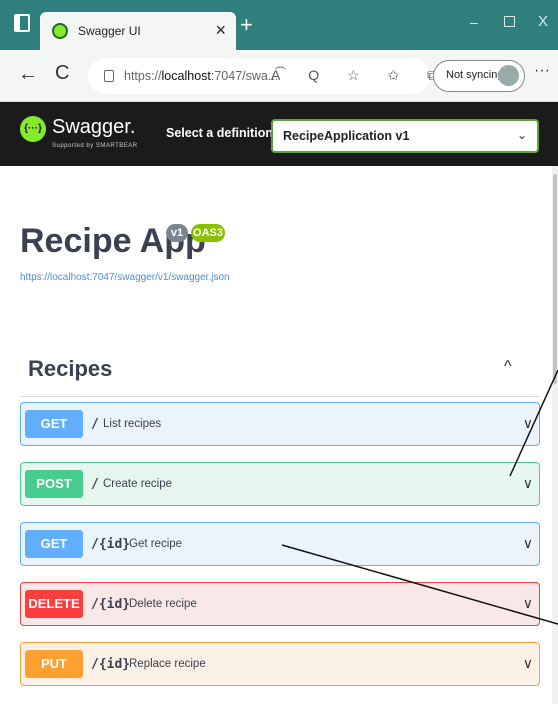 Image resolution: width=558 pixels, height=704 pixels. What do you see at coordinates (280, 424) in the screenshot?
I see `operation-get-list: GET / List recipes ∨` at bounding box center [280, 424].